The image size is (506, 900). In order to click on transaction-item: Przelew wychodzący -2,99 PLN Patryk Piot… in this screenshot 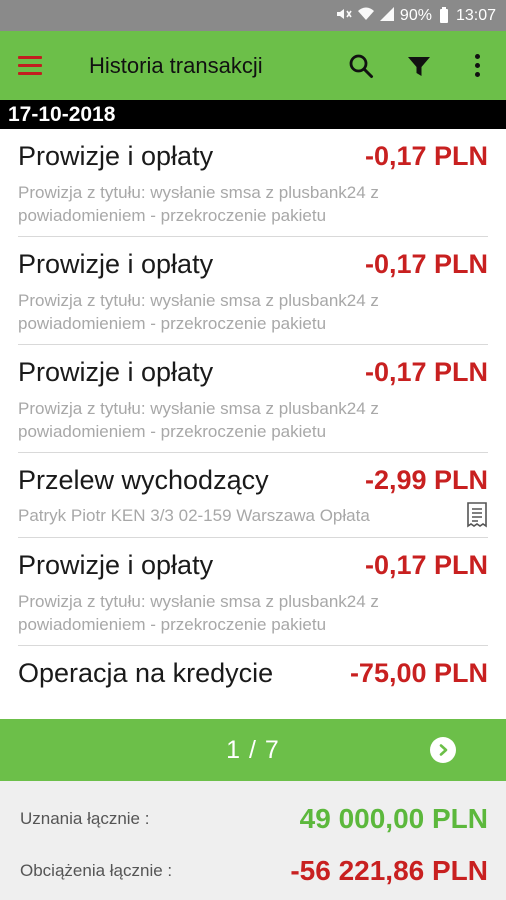, I will do `click(253, 495)`.